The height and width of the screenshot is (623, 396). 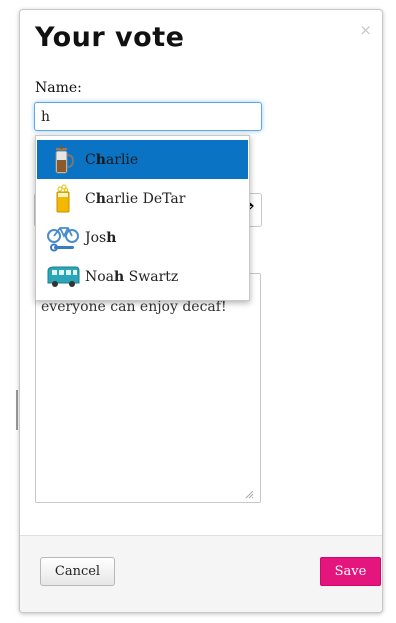 I want to click on autocomplete-dropdown: Charlie Charlie DeTar Josh Noah Swartz, so click(x=142, y=218).